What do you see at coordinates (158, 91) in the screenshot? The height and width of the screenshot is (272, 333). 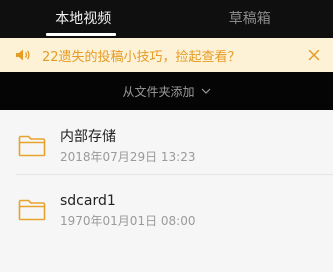 I see `add-from-folder-label: 从文件夹添加` at bounding box center [158, 91].